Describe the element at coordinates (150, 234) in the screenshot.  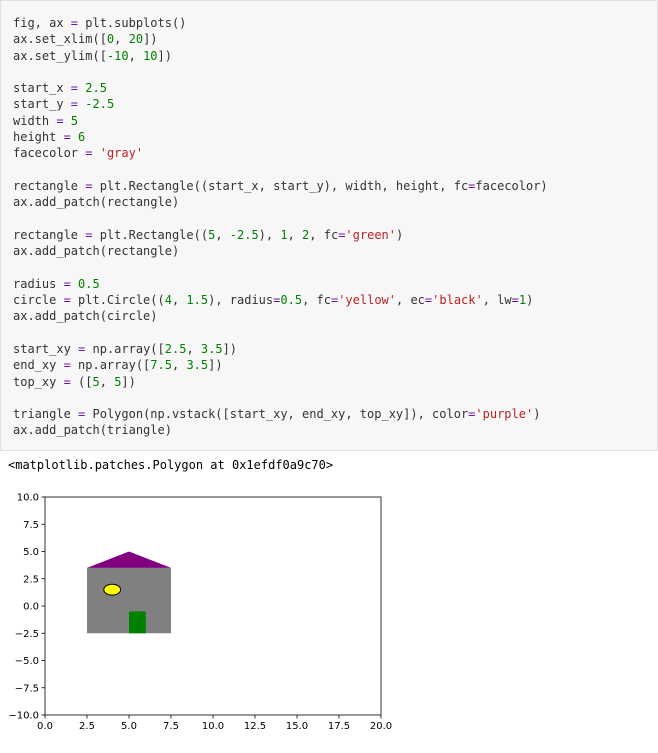
I see `code-token: plt.Rectangle((` at that location.